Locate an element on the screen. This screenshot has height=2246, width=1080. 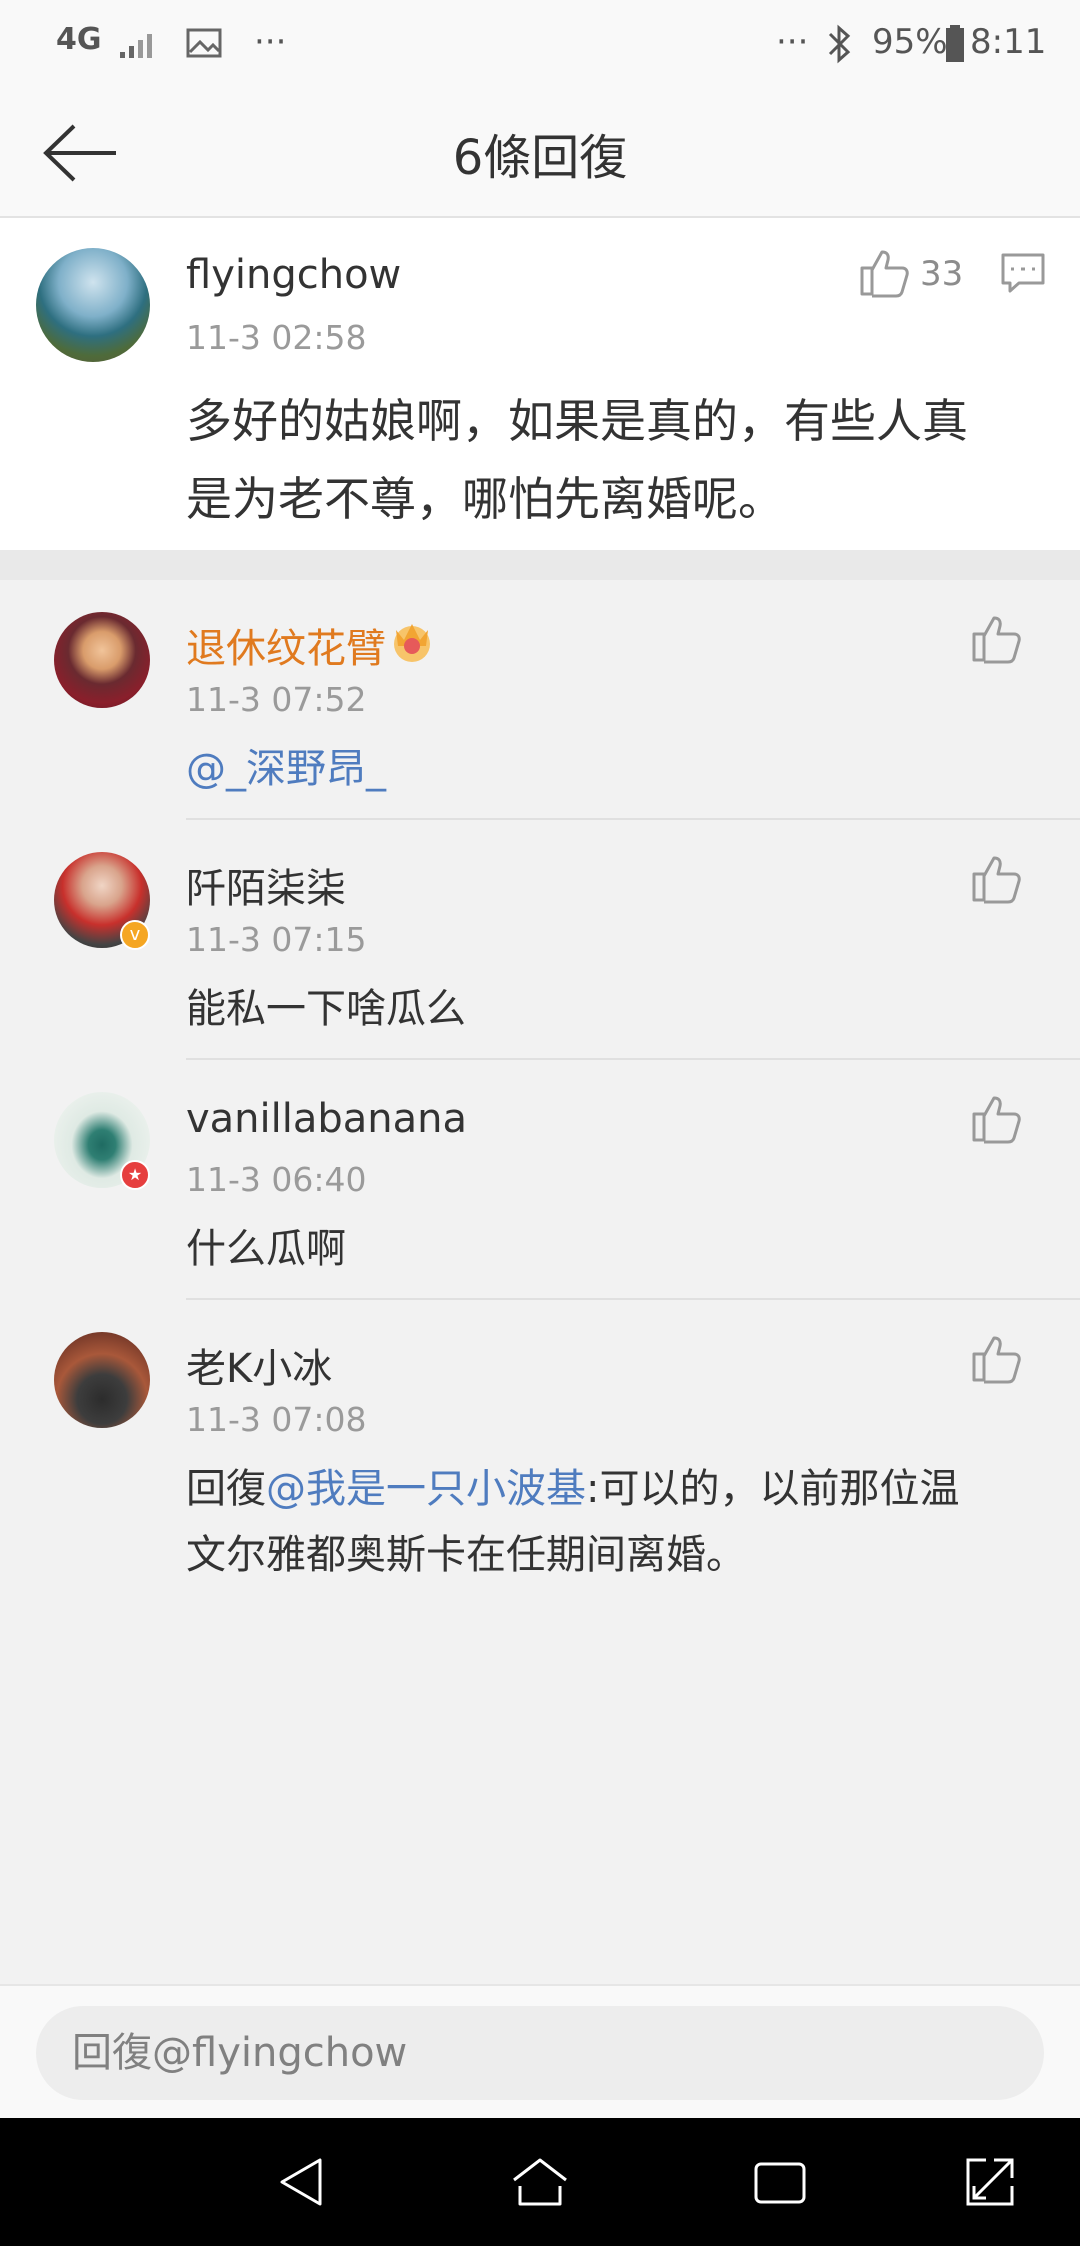
signal-icon is located at coordinates (136, 46).